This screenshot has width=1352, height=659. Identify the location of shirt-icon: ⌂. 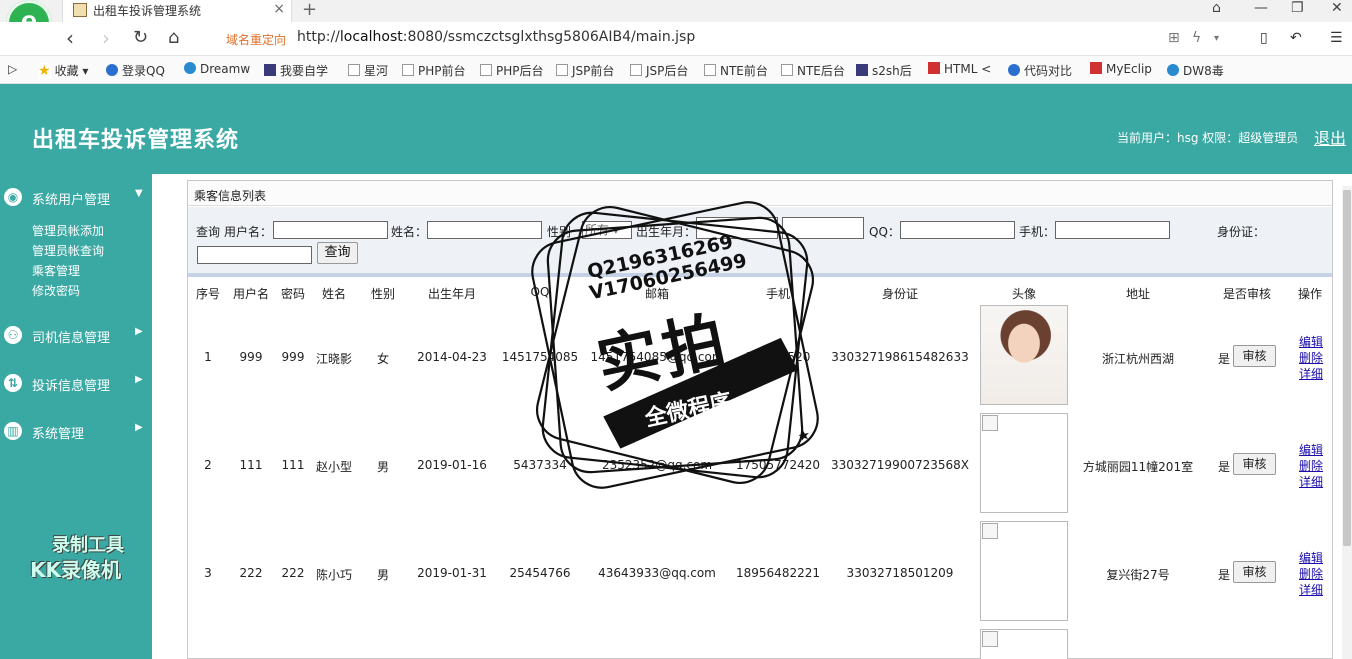
(1216, 8).